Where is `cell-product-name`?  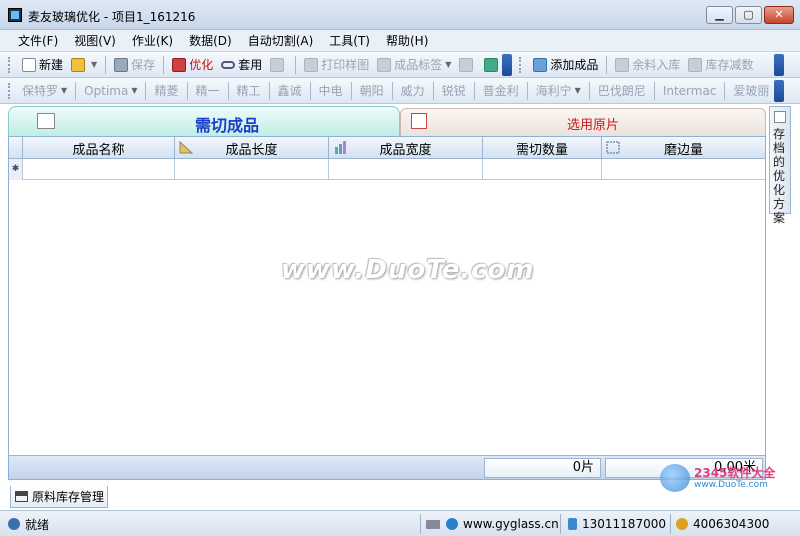
cell-product-name is located at coordinates (99, 169).